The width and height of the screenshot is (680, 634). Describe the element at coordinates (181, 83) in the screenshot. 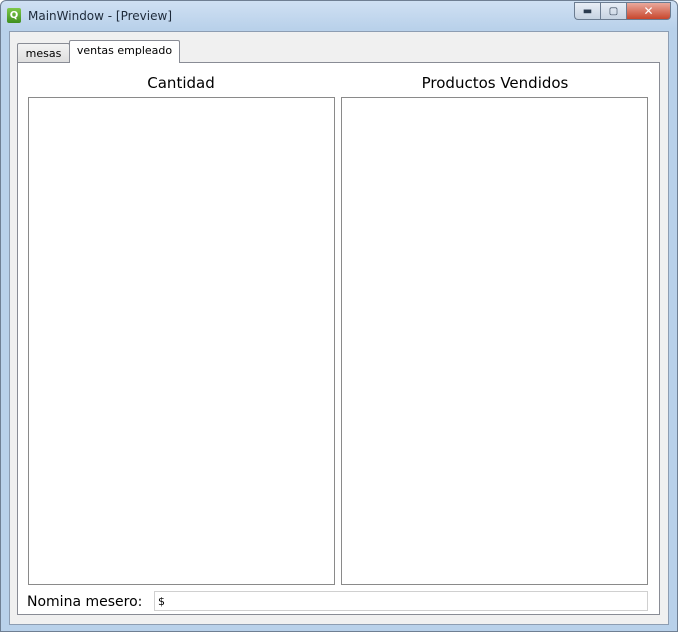

I see `cantidad-heading: Cantidad` at that location.